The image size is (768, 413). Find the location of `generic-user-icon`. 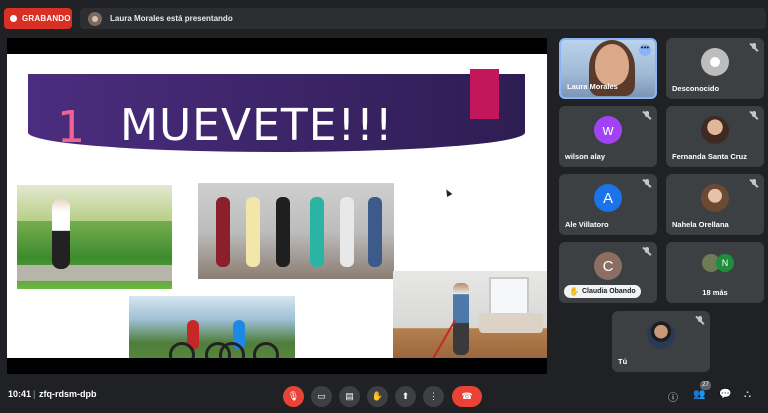

generic-user-icon is located at coordinates (715, 62).